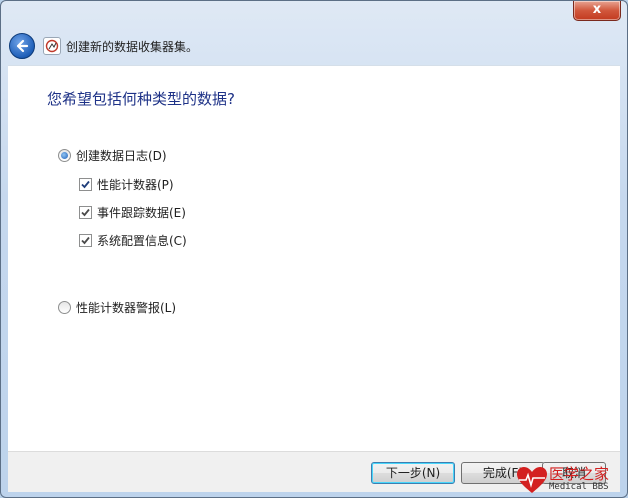 This screenshot has height=498, width=628. I want to click on checkbox-label: 性能计数器(P), so click(135, 185).